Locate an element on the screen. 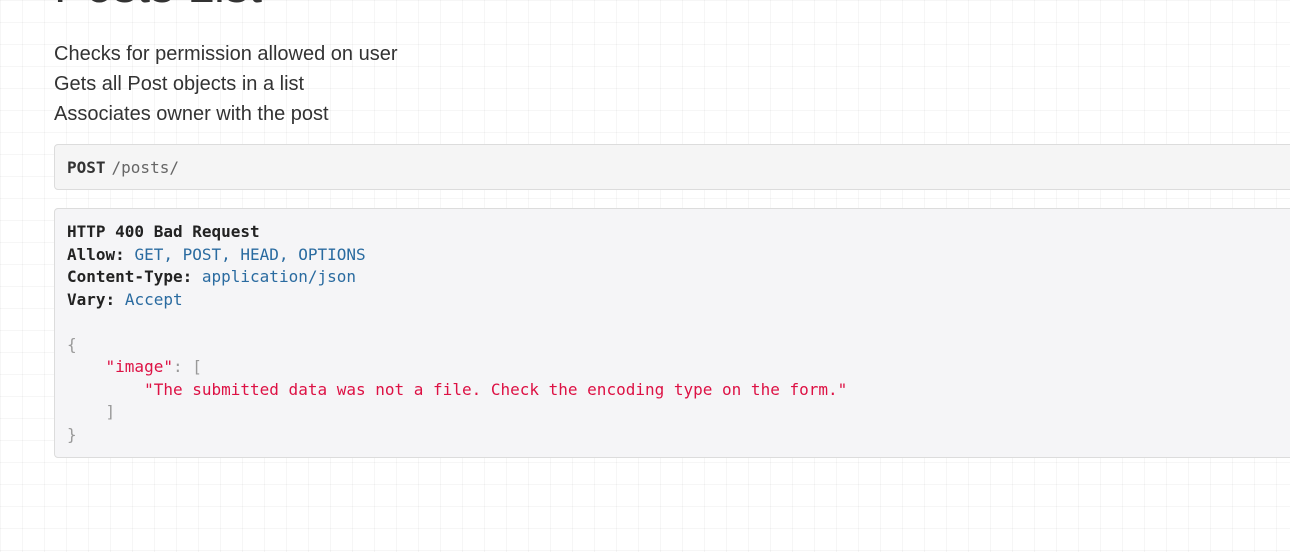 This screenshot has height=552, width=1290. header-value: Accept is located at coordinates (153, 299).